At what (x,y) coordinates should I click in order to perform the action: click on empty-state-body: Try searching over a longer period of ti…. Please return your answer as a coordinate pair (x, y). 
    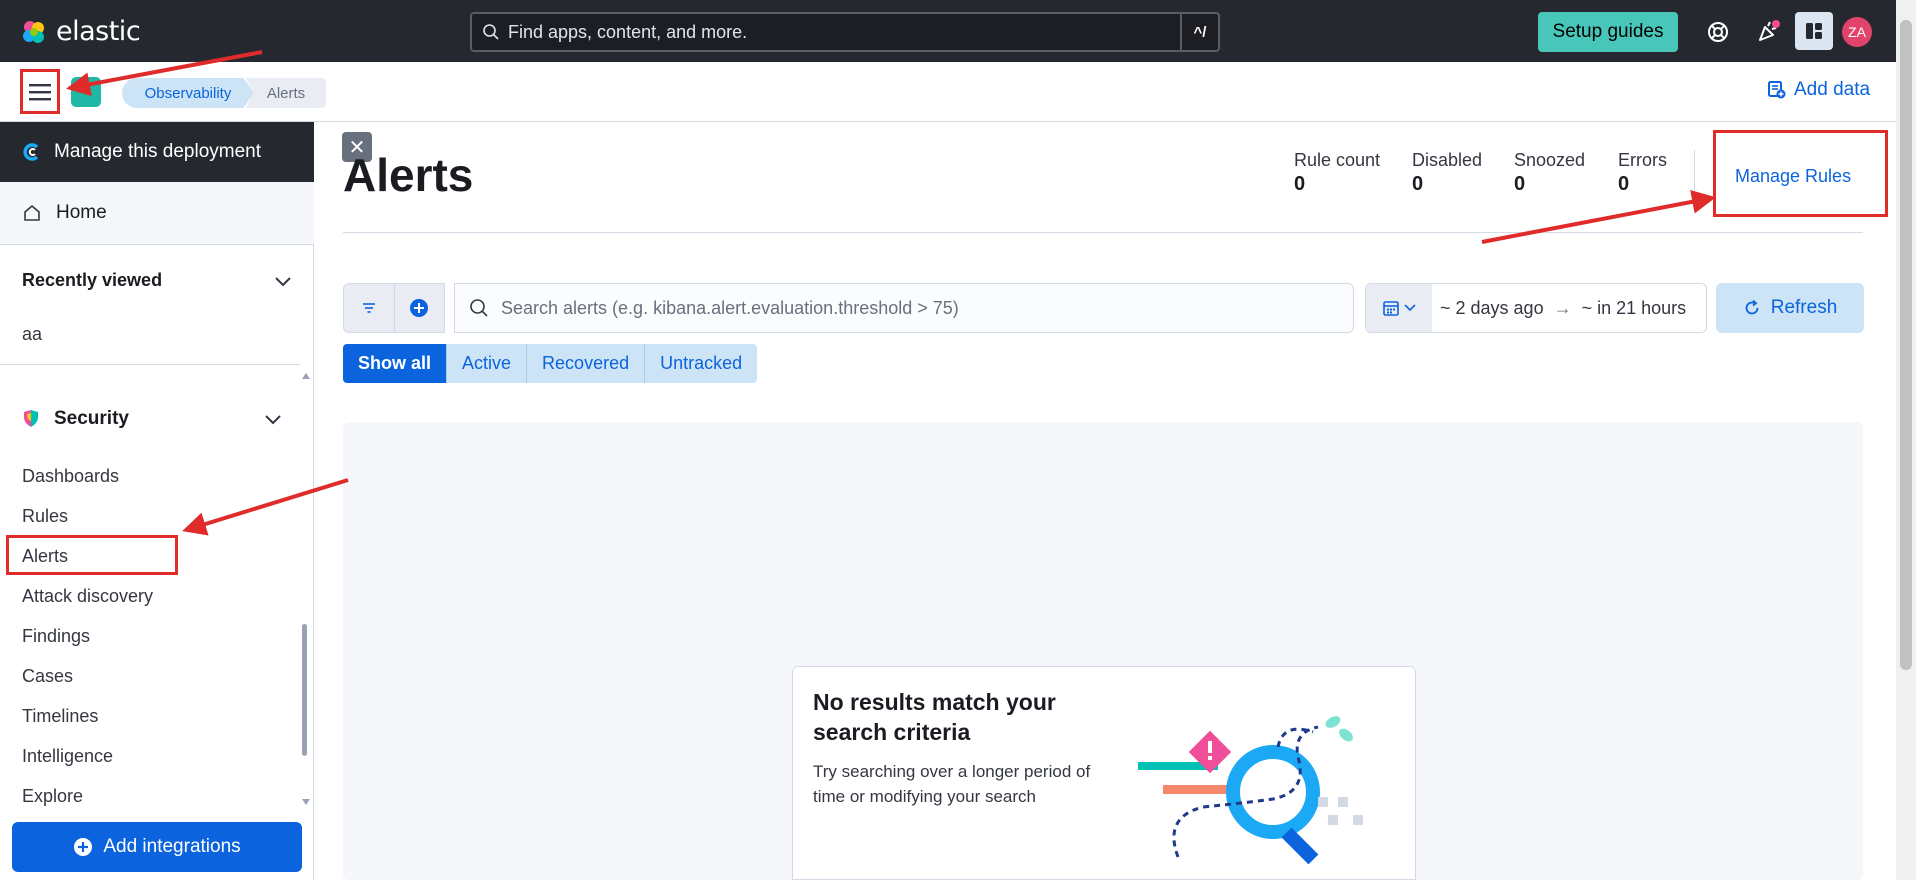
    Looking at the image, I should click on (952, 784).